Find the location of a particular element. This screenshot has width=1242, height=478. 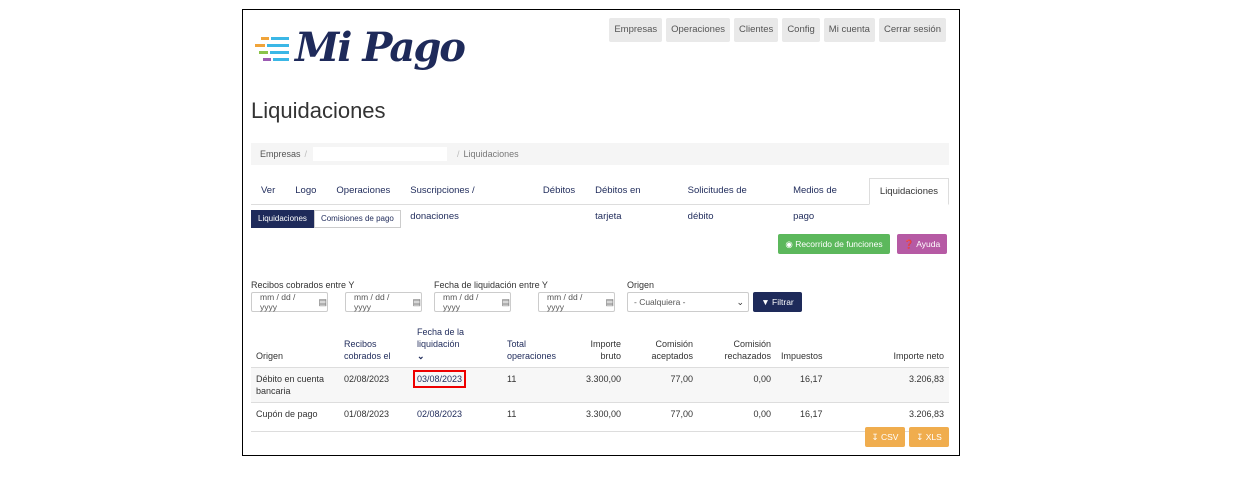

nav-mi-cuenta: Mi cuenta is located at coordinates (849, 30).